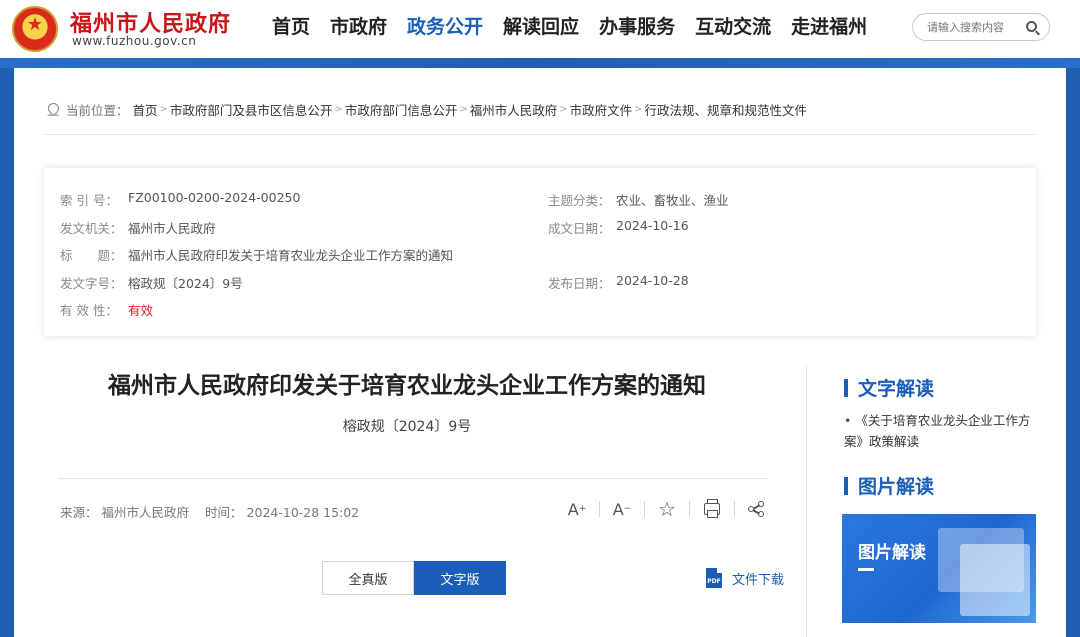 Image resolution: width=1080 pixels, height=637 pixels. What do you see at coordinates (358, 27) in the screenshot?
I see `nav-city-government: 市政府` at bounding box center [358, 27].